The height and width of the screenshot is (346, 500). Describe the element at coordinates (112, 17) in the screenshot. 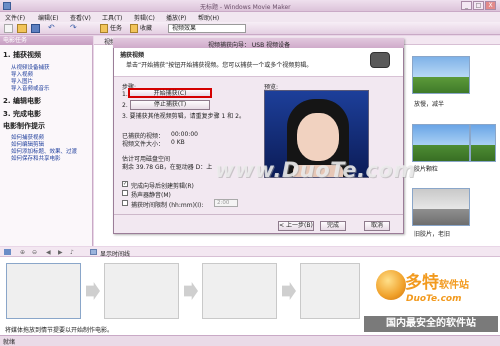

I see `menu-tools: 工具(T)` at that location.